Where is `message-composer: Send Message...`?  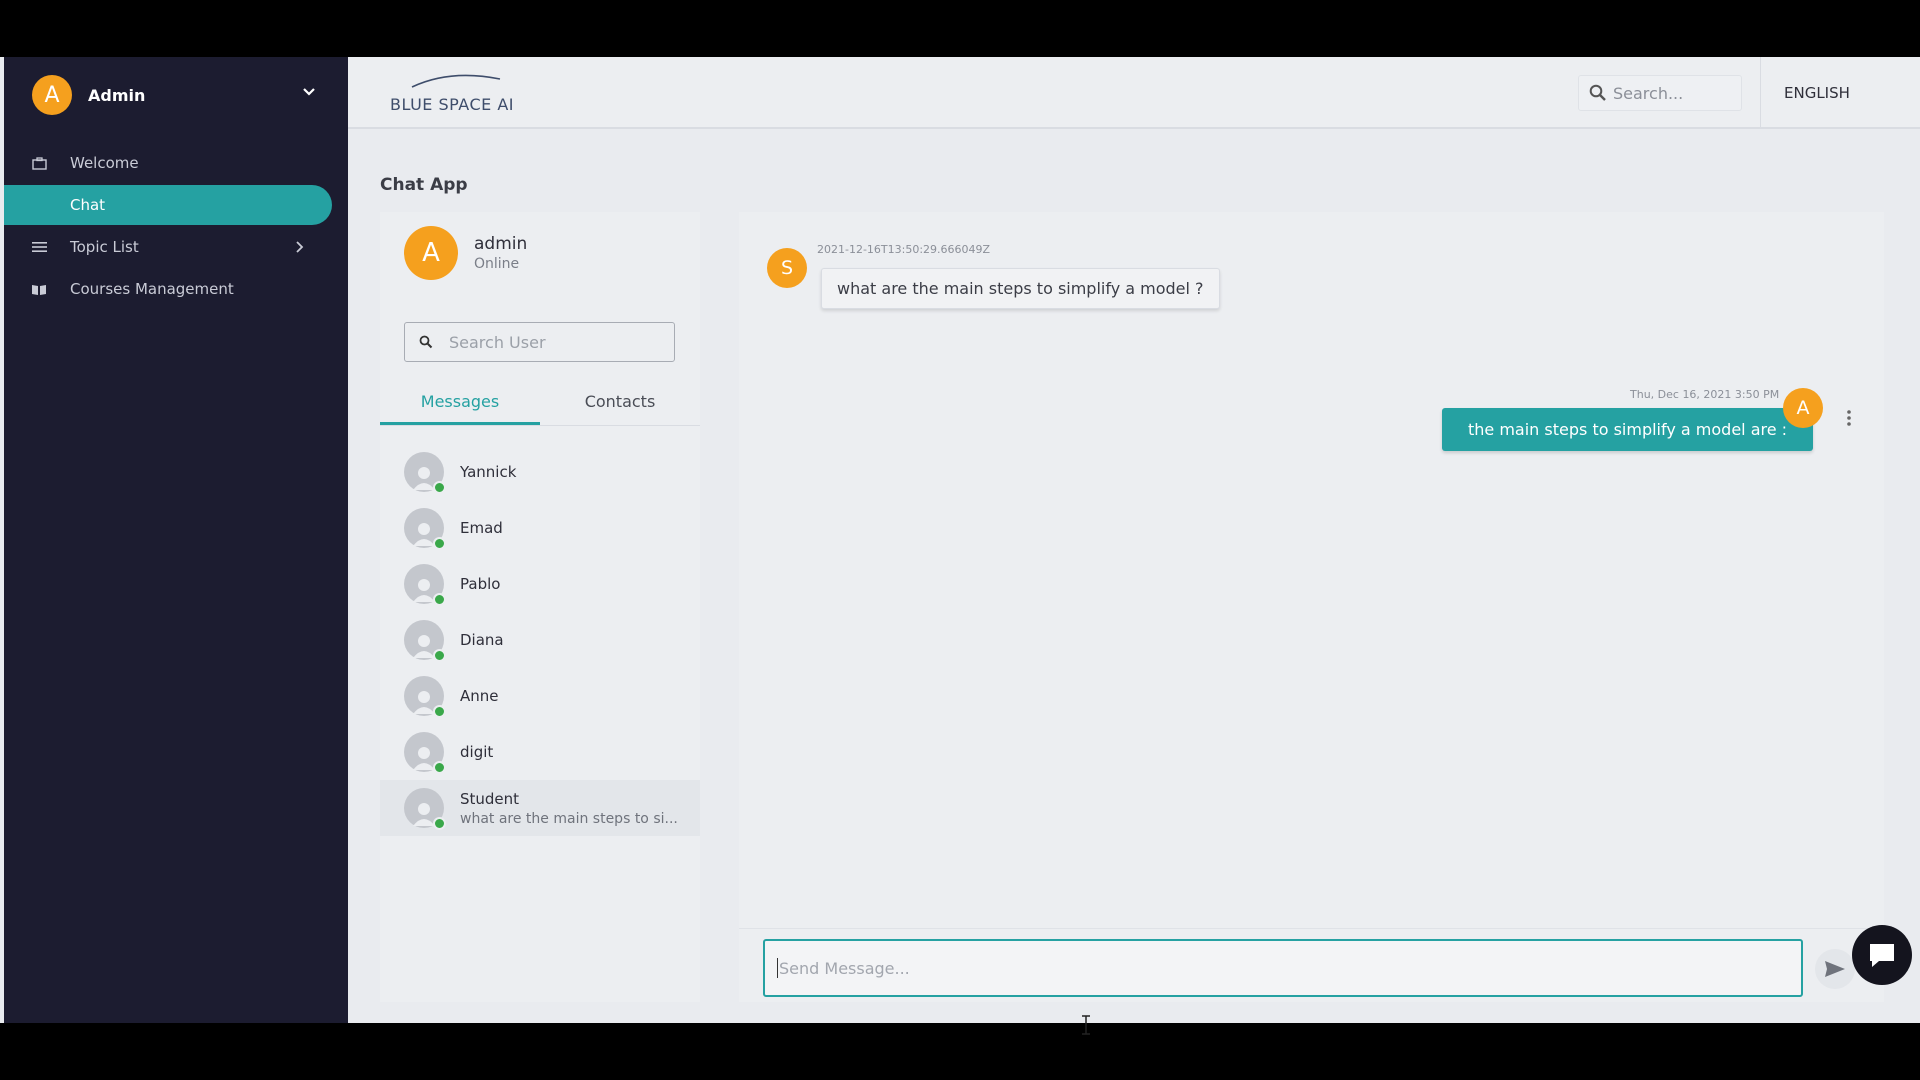
message-composer: Send Message... is located at coordinates (1311, 965).